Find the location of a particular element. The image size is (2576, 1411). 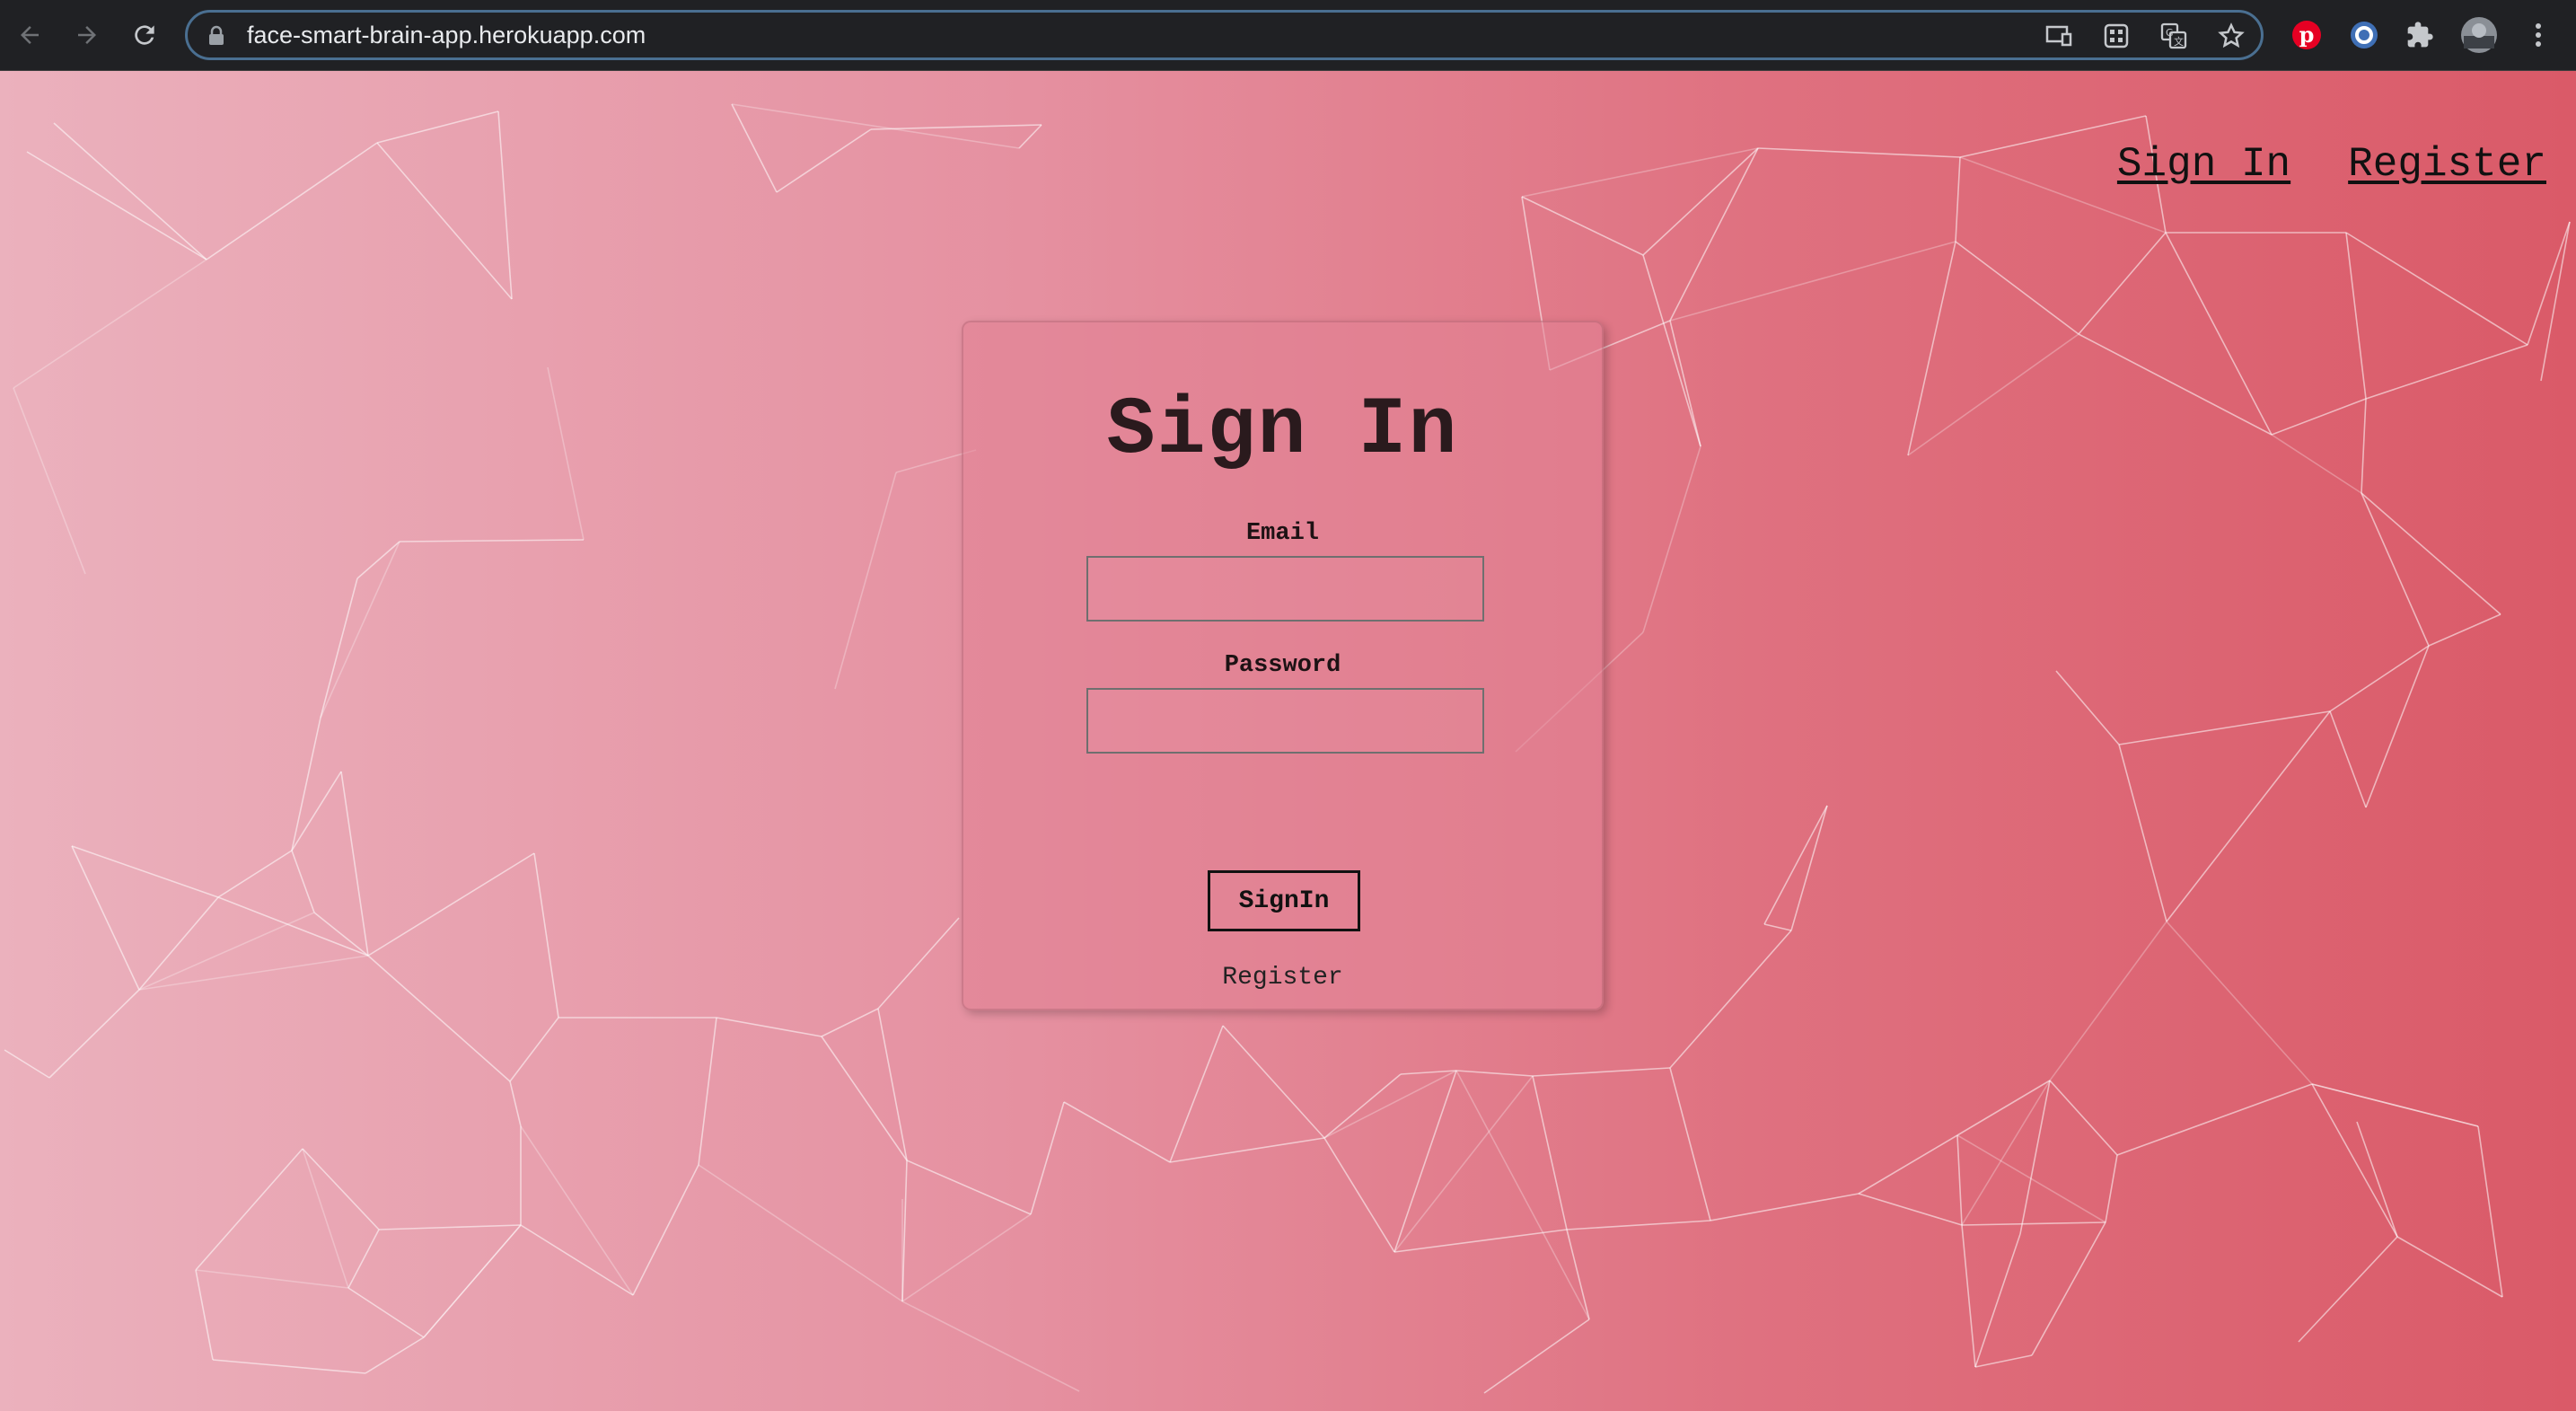

reload-icon is located at coordinates (144, 35).